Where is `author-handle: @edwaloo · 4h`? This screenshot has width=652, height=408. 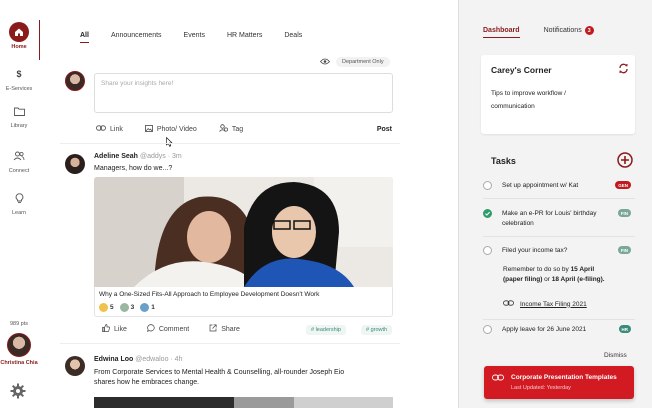
author-handle: @edwaloo · 4h is located at coordinates (159, 359).